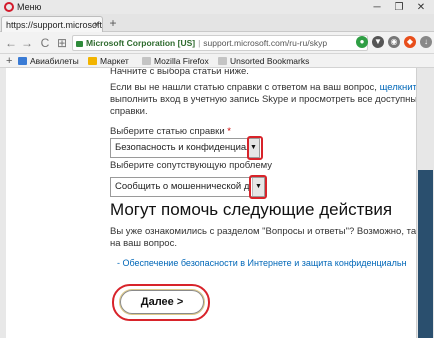 This screenshot has height=338, width=434. Describe the element at coordinates (92, 61) in the screenshot. I see `market-icon` at that location.